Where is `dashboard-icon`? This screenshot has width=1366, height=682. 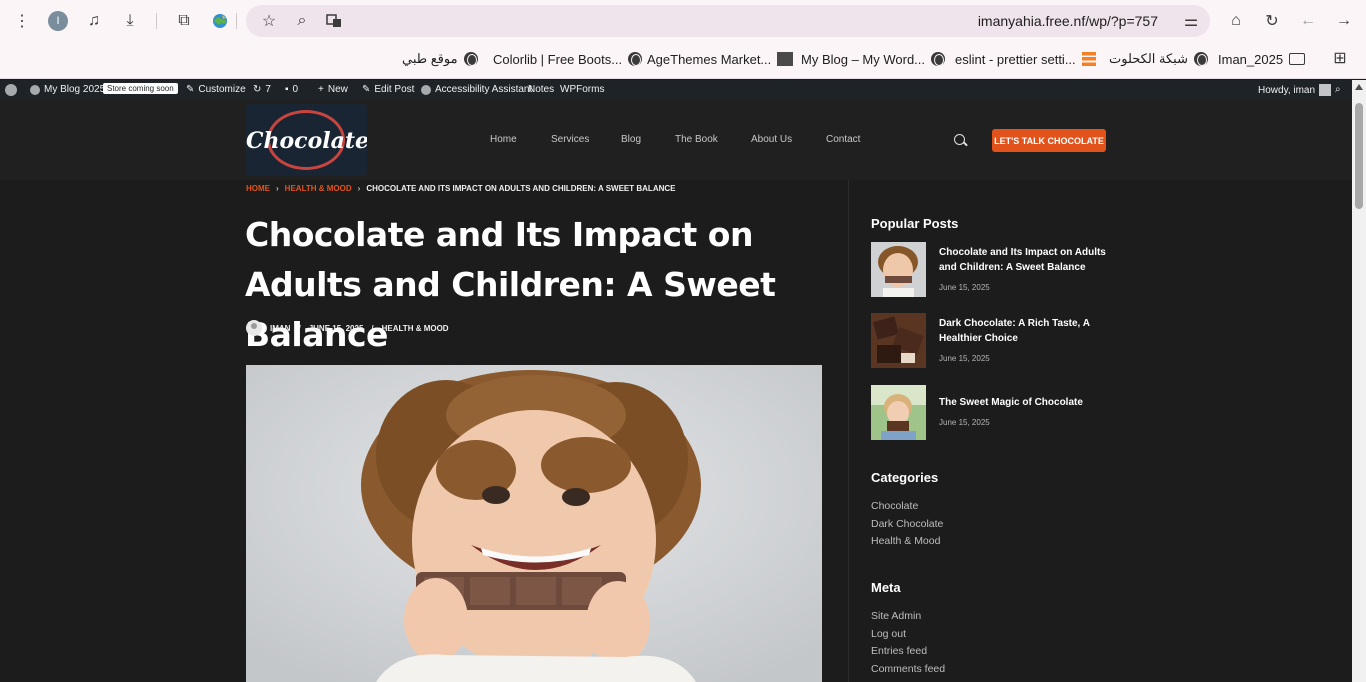 dashboard-icon is located at coordinates (35, 89).